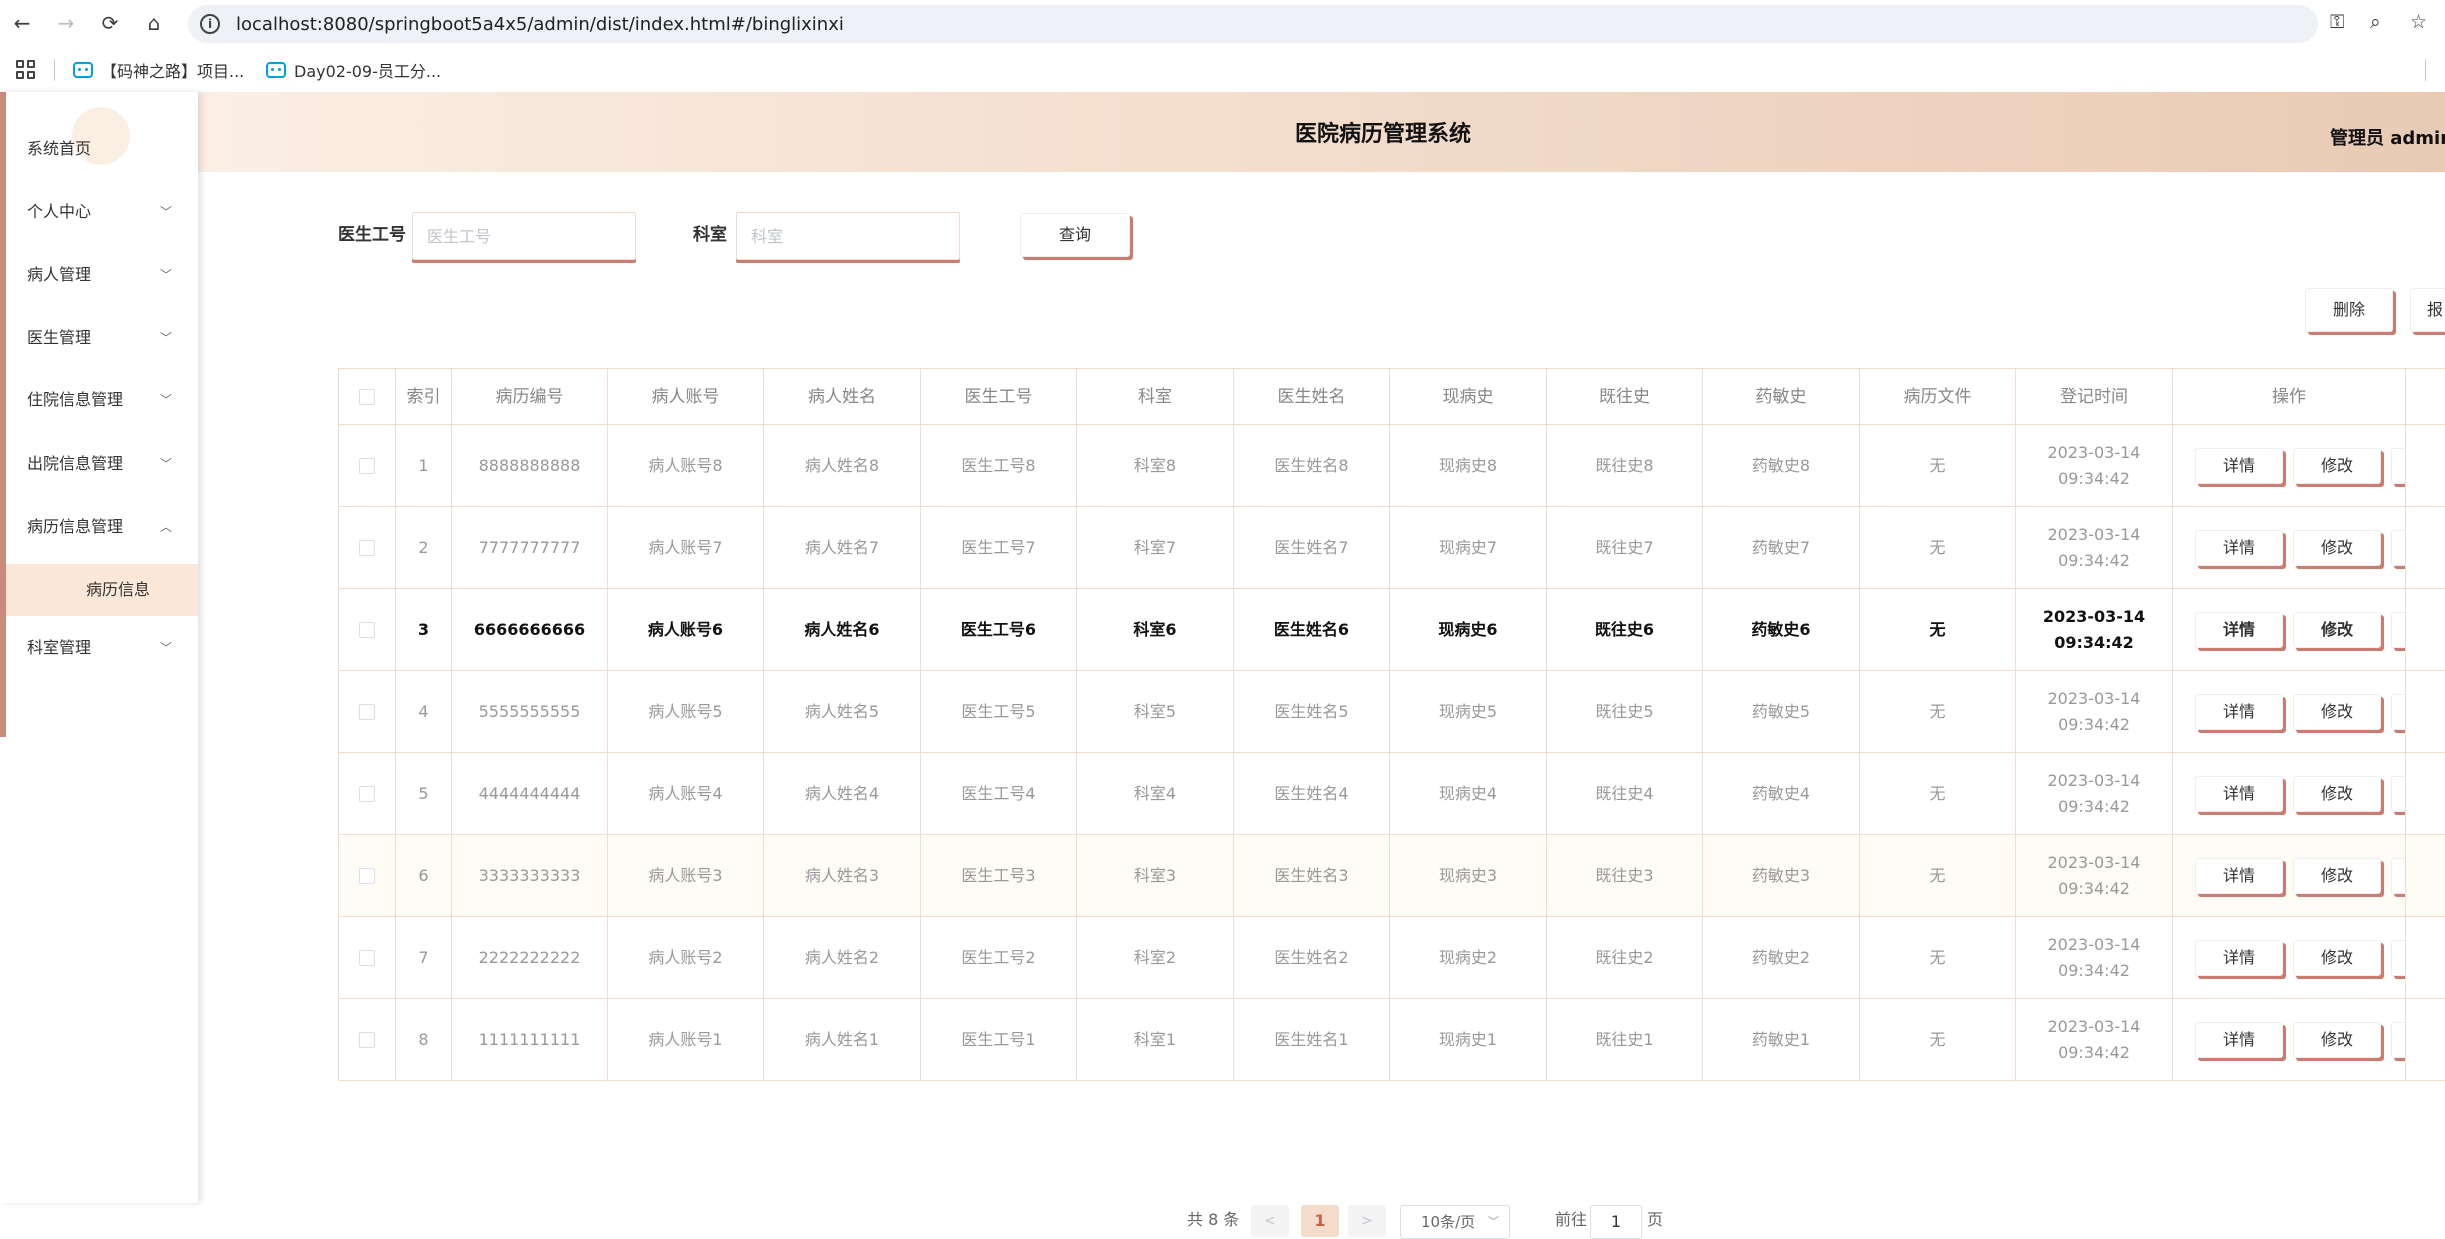 The width and height of the screenshot is (2445, 1239). What do you see at coordinates (530, 793) in the screenshot?
I see `table-cell: 4444444444` at bounding box center [530, 793].